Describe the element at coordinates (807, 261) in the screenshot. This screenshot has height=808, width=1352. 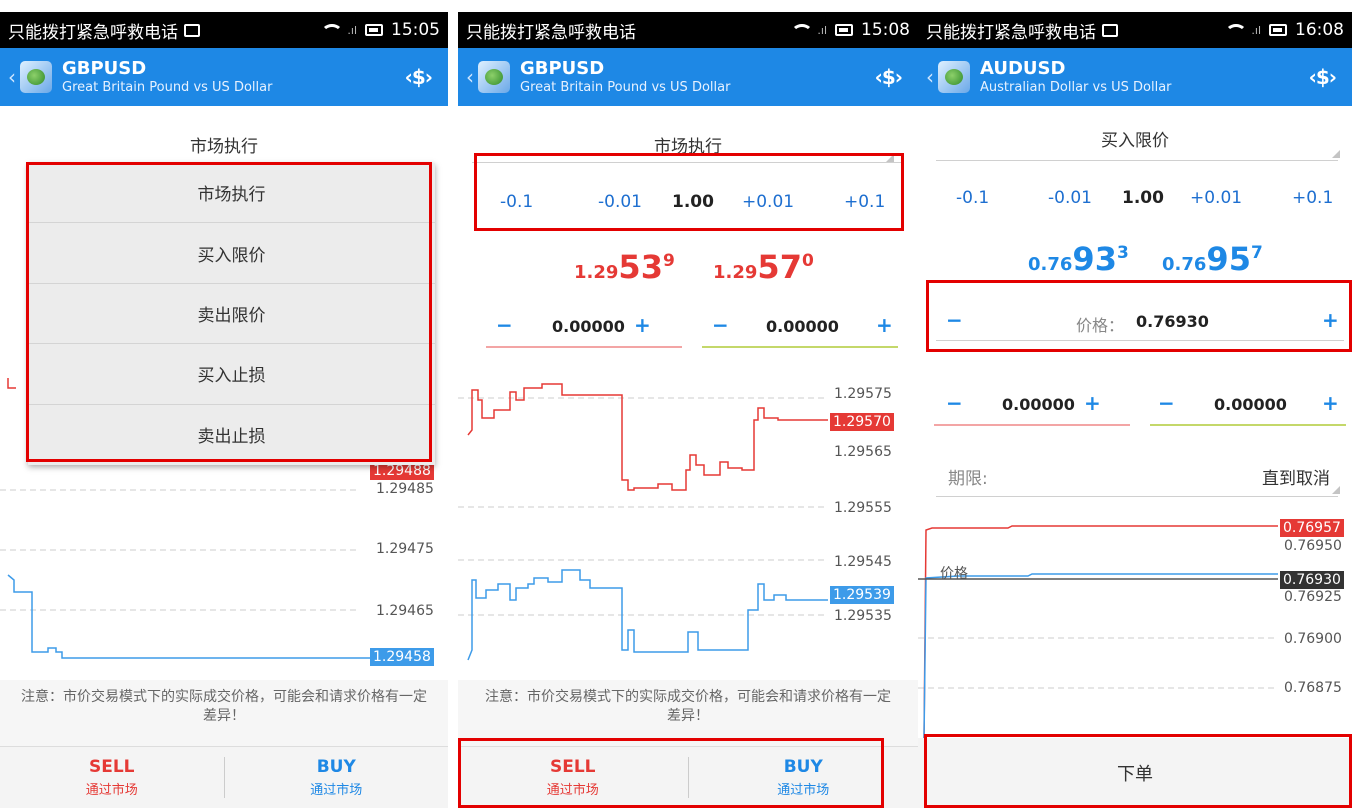
I see `ask-price-fraction: 0` at that location.